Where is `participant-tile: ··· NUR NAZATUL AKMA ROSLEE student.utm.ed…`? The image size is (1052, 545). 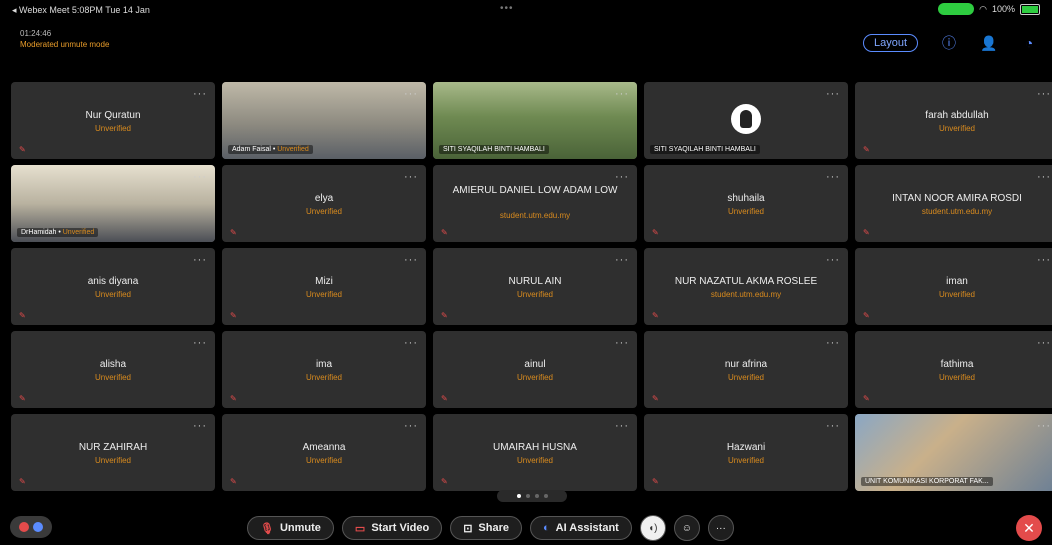
participant-tile: ··· NUR NAZATUL AKMA ROSLEE student.utm.ed… is located at coordinates (746, 286).